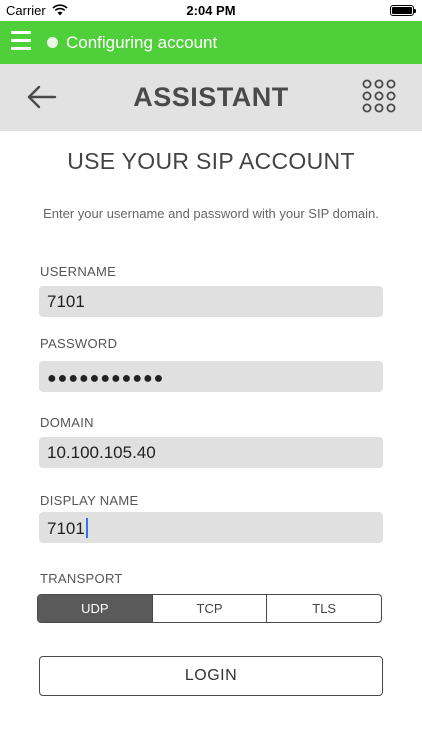 The height and width of the screenshot is (750, 422). Describe the element at coordinates (95, 608) in the screenshot. I see `transport-udp: UDP` at that location.